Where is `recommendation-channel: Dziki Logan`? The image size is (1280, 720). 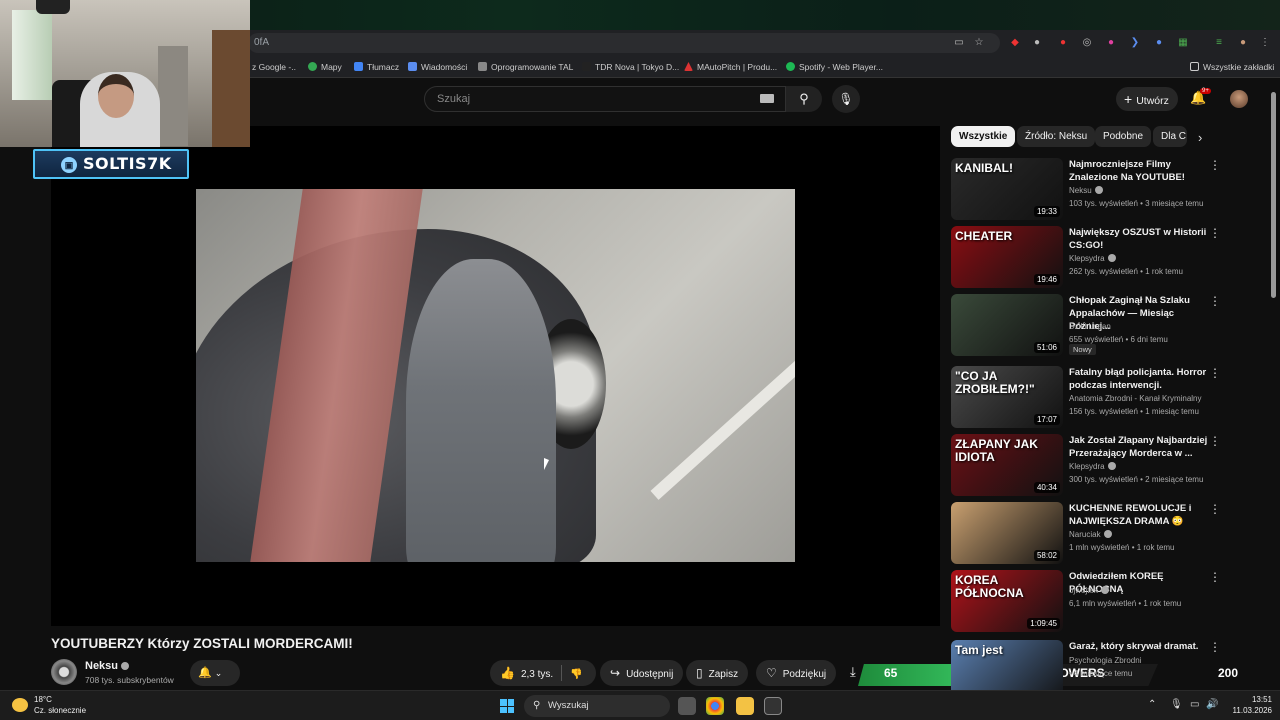 recommendation-channel: Dziki Logan is located at coordinates (1090, 326).